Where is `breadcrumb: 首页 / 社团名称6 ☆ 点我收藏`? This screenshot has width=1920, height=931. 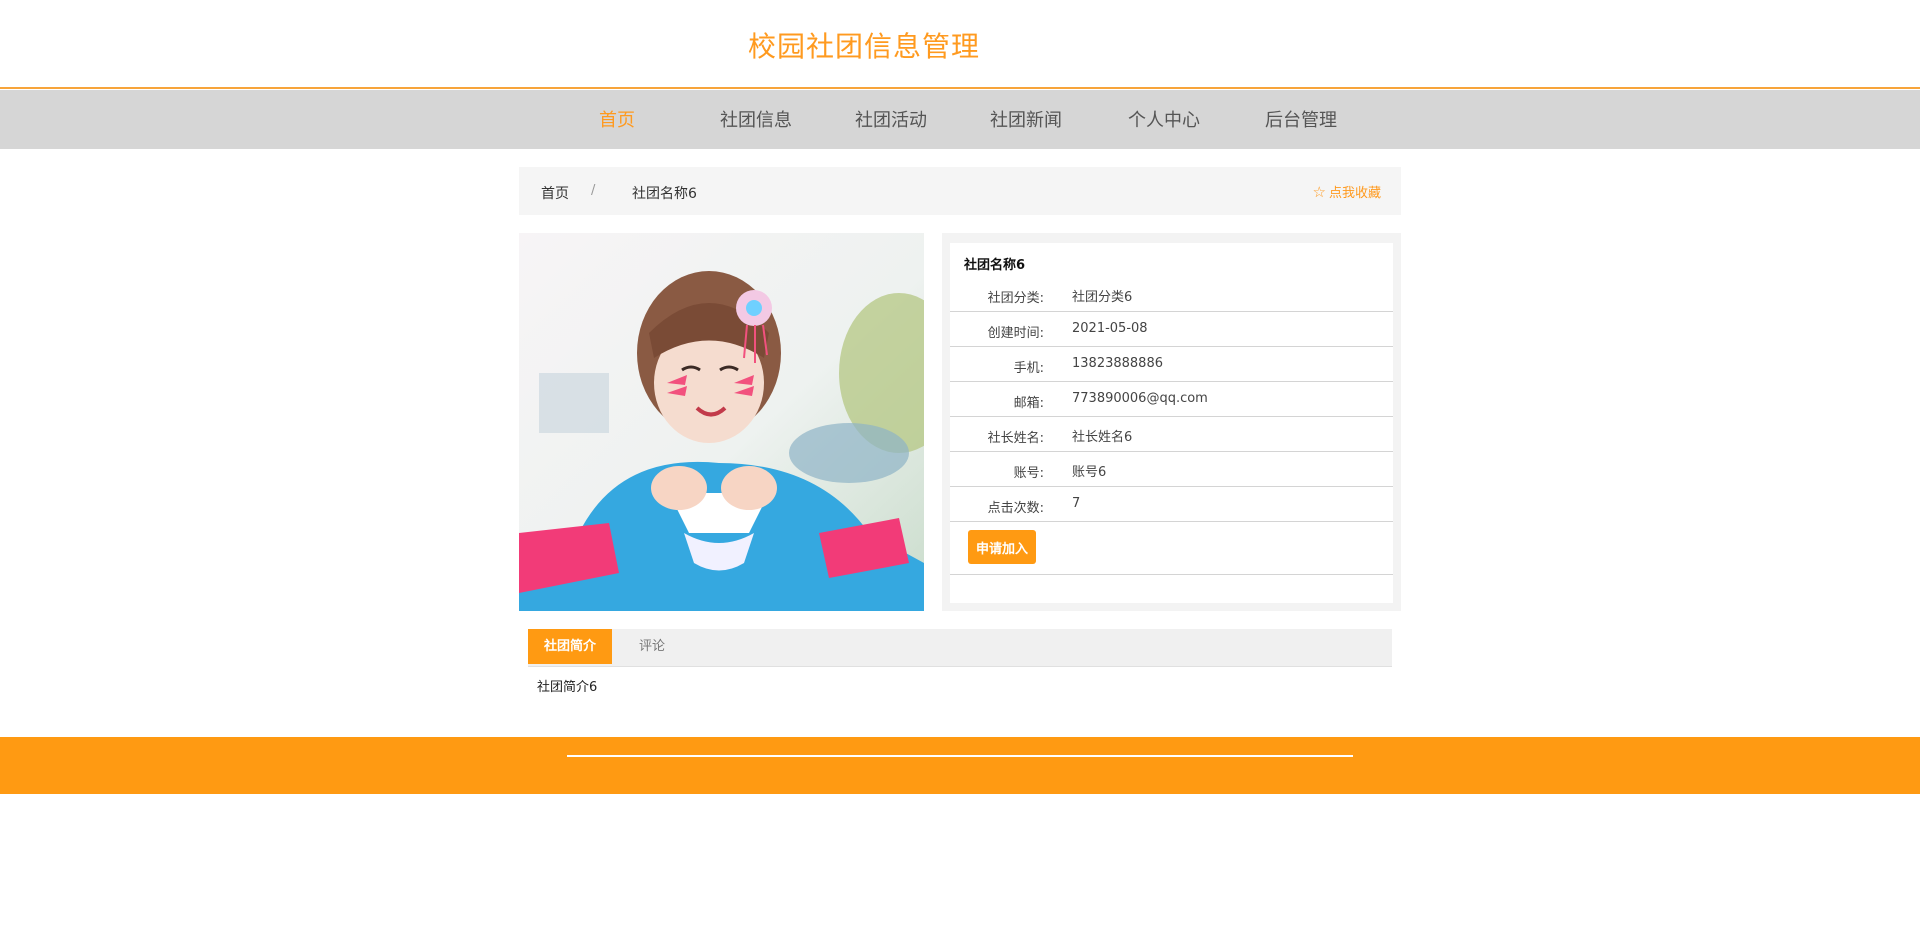
breadcrumb: 首页 / 社团名称6 ☆ 点我收藏 is located at coordinates (960, 191).